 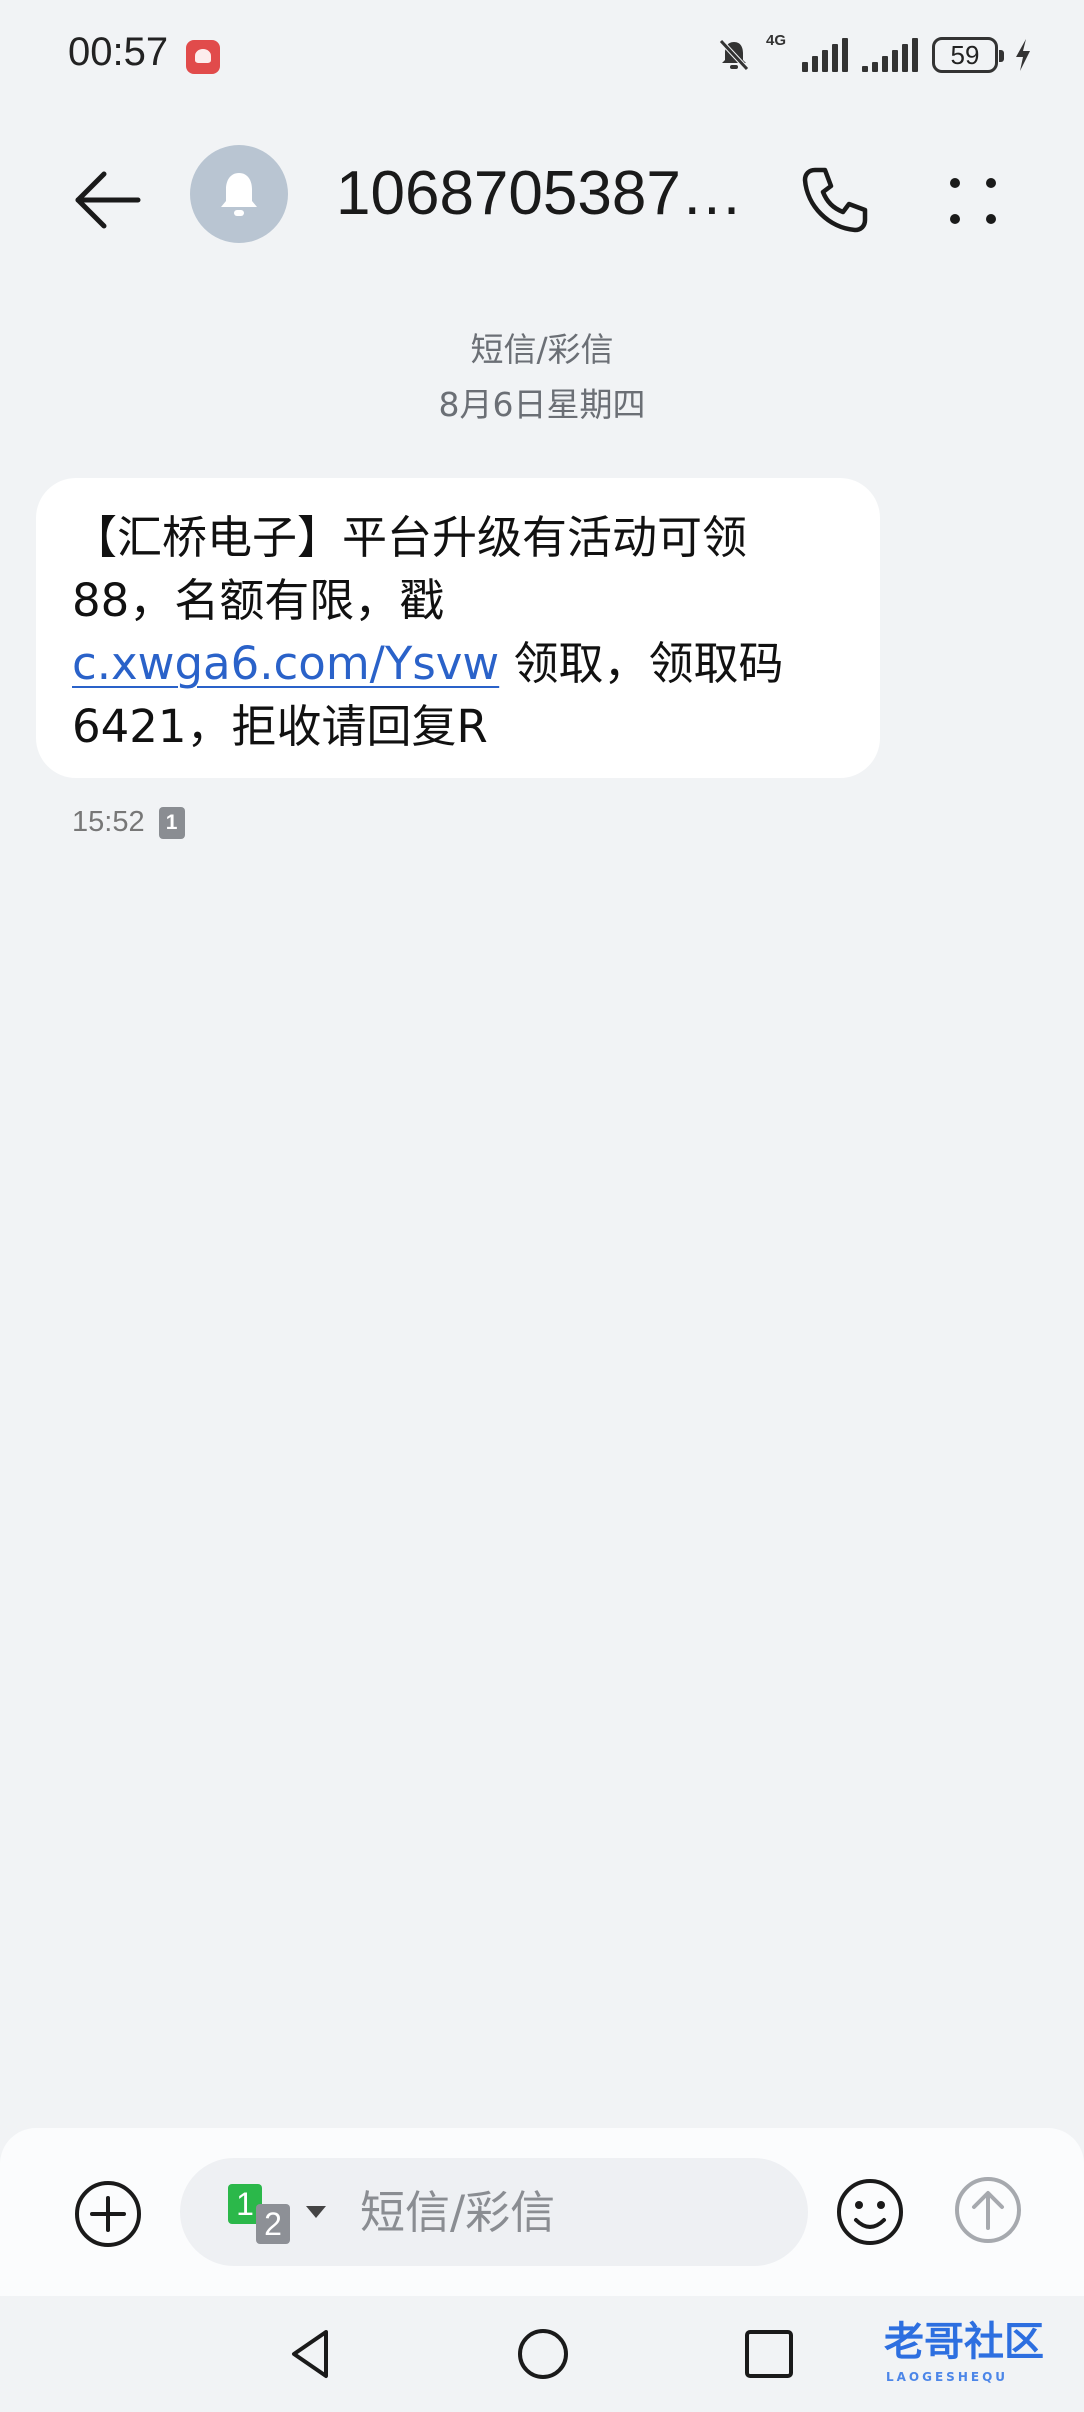 I want to click on notification-bell-icon, so click(x=239, y=194).